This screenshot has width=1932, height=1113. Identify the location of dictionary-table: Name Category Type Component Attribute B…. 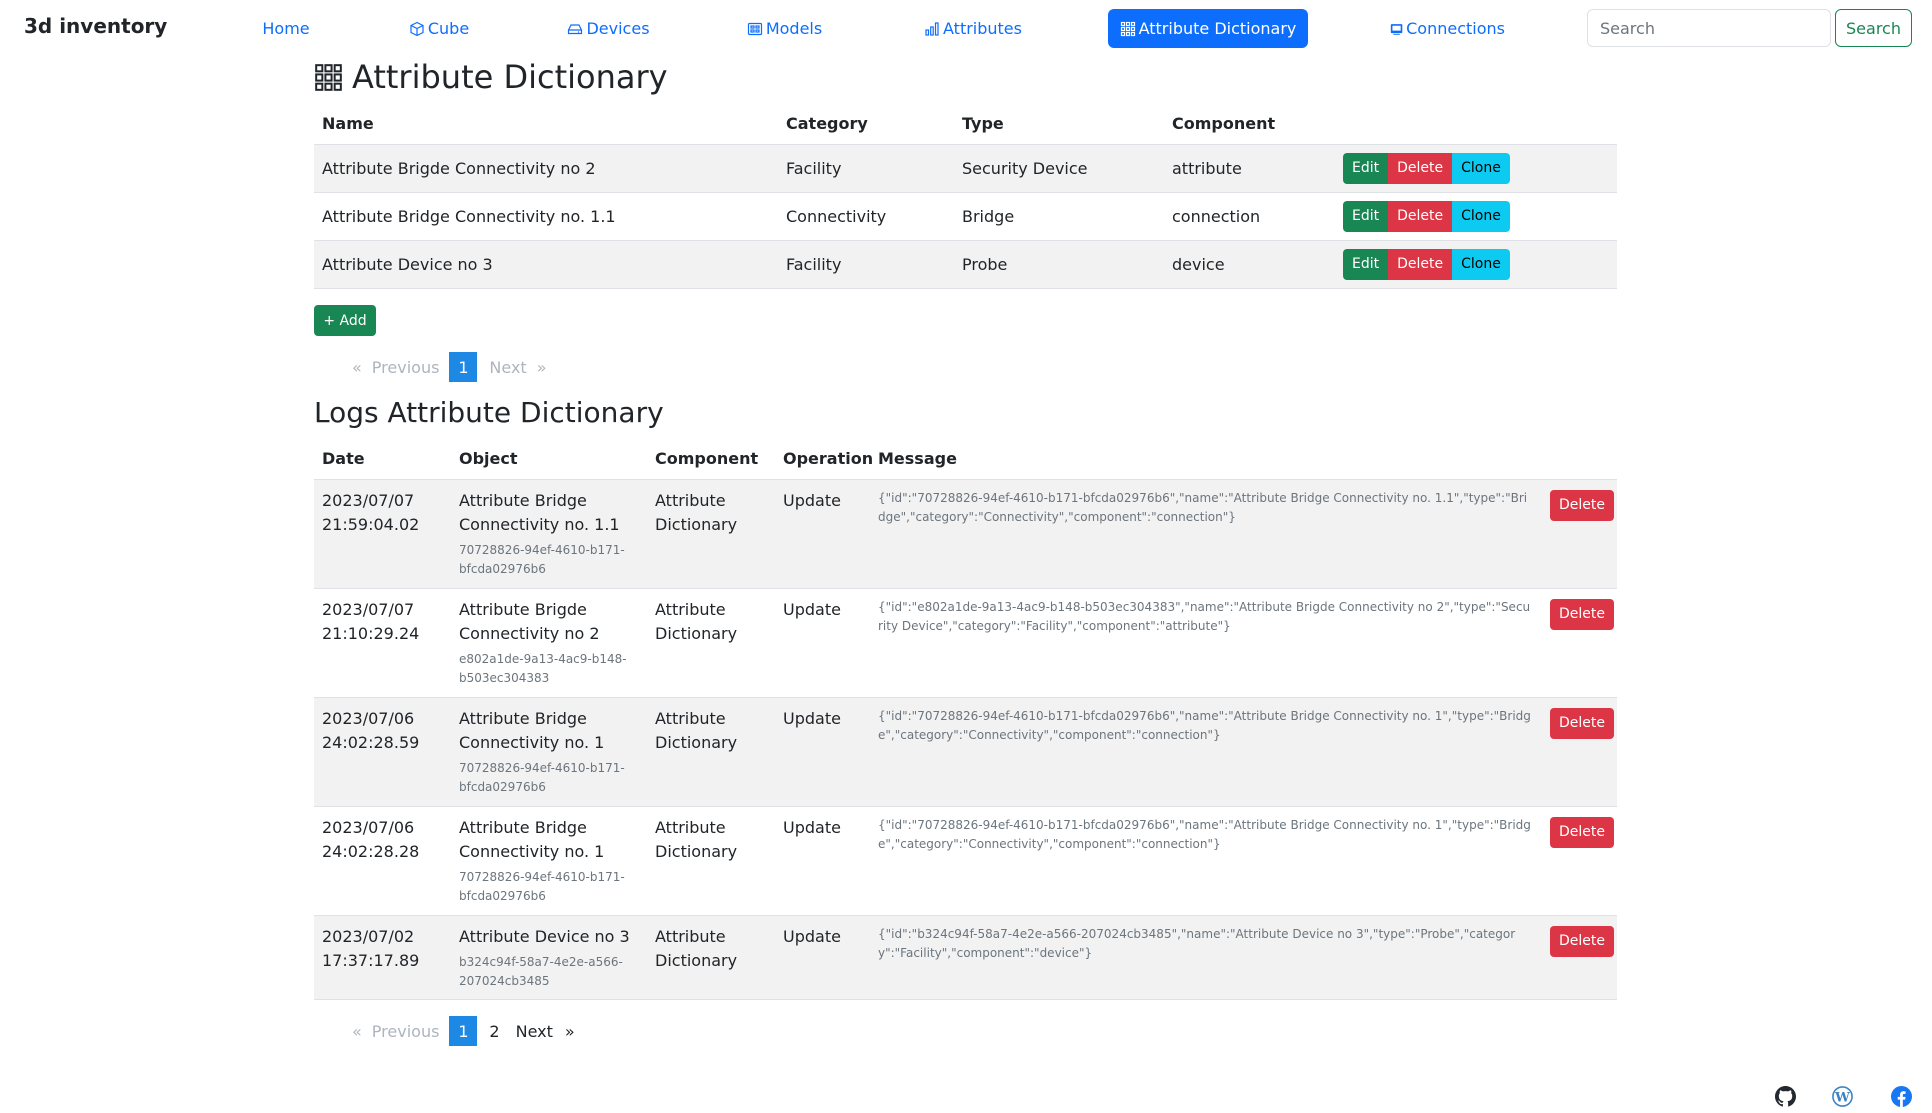
(965, 196).